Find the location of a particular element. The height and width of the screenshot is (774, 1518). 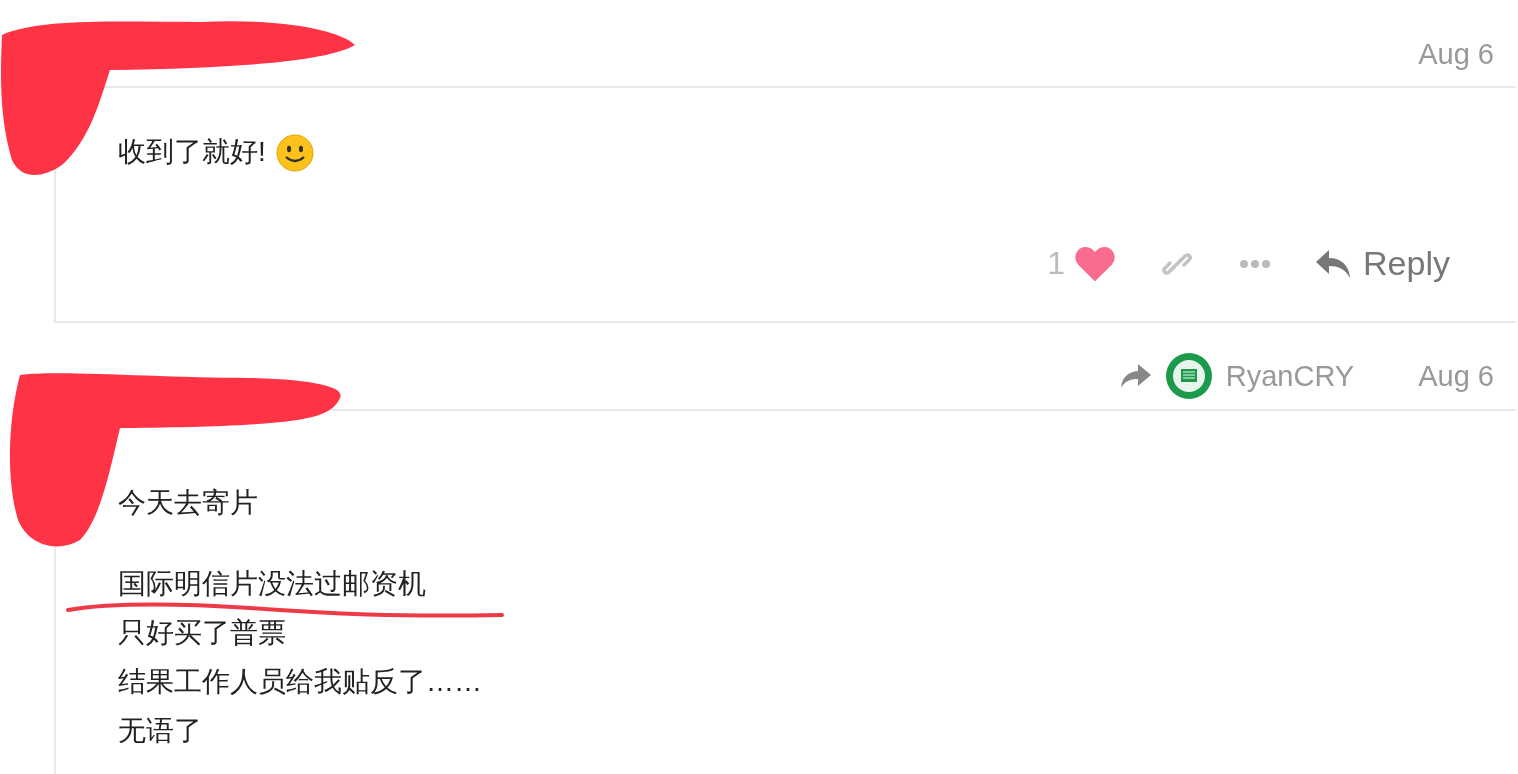

reply-to-username: RyanCRY is located at coordinates (1290, 376).